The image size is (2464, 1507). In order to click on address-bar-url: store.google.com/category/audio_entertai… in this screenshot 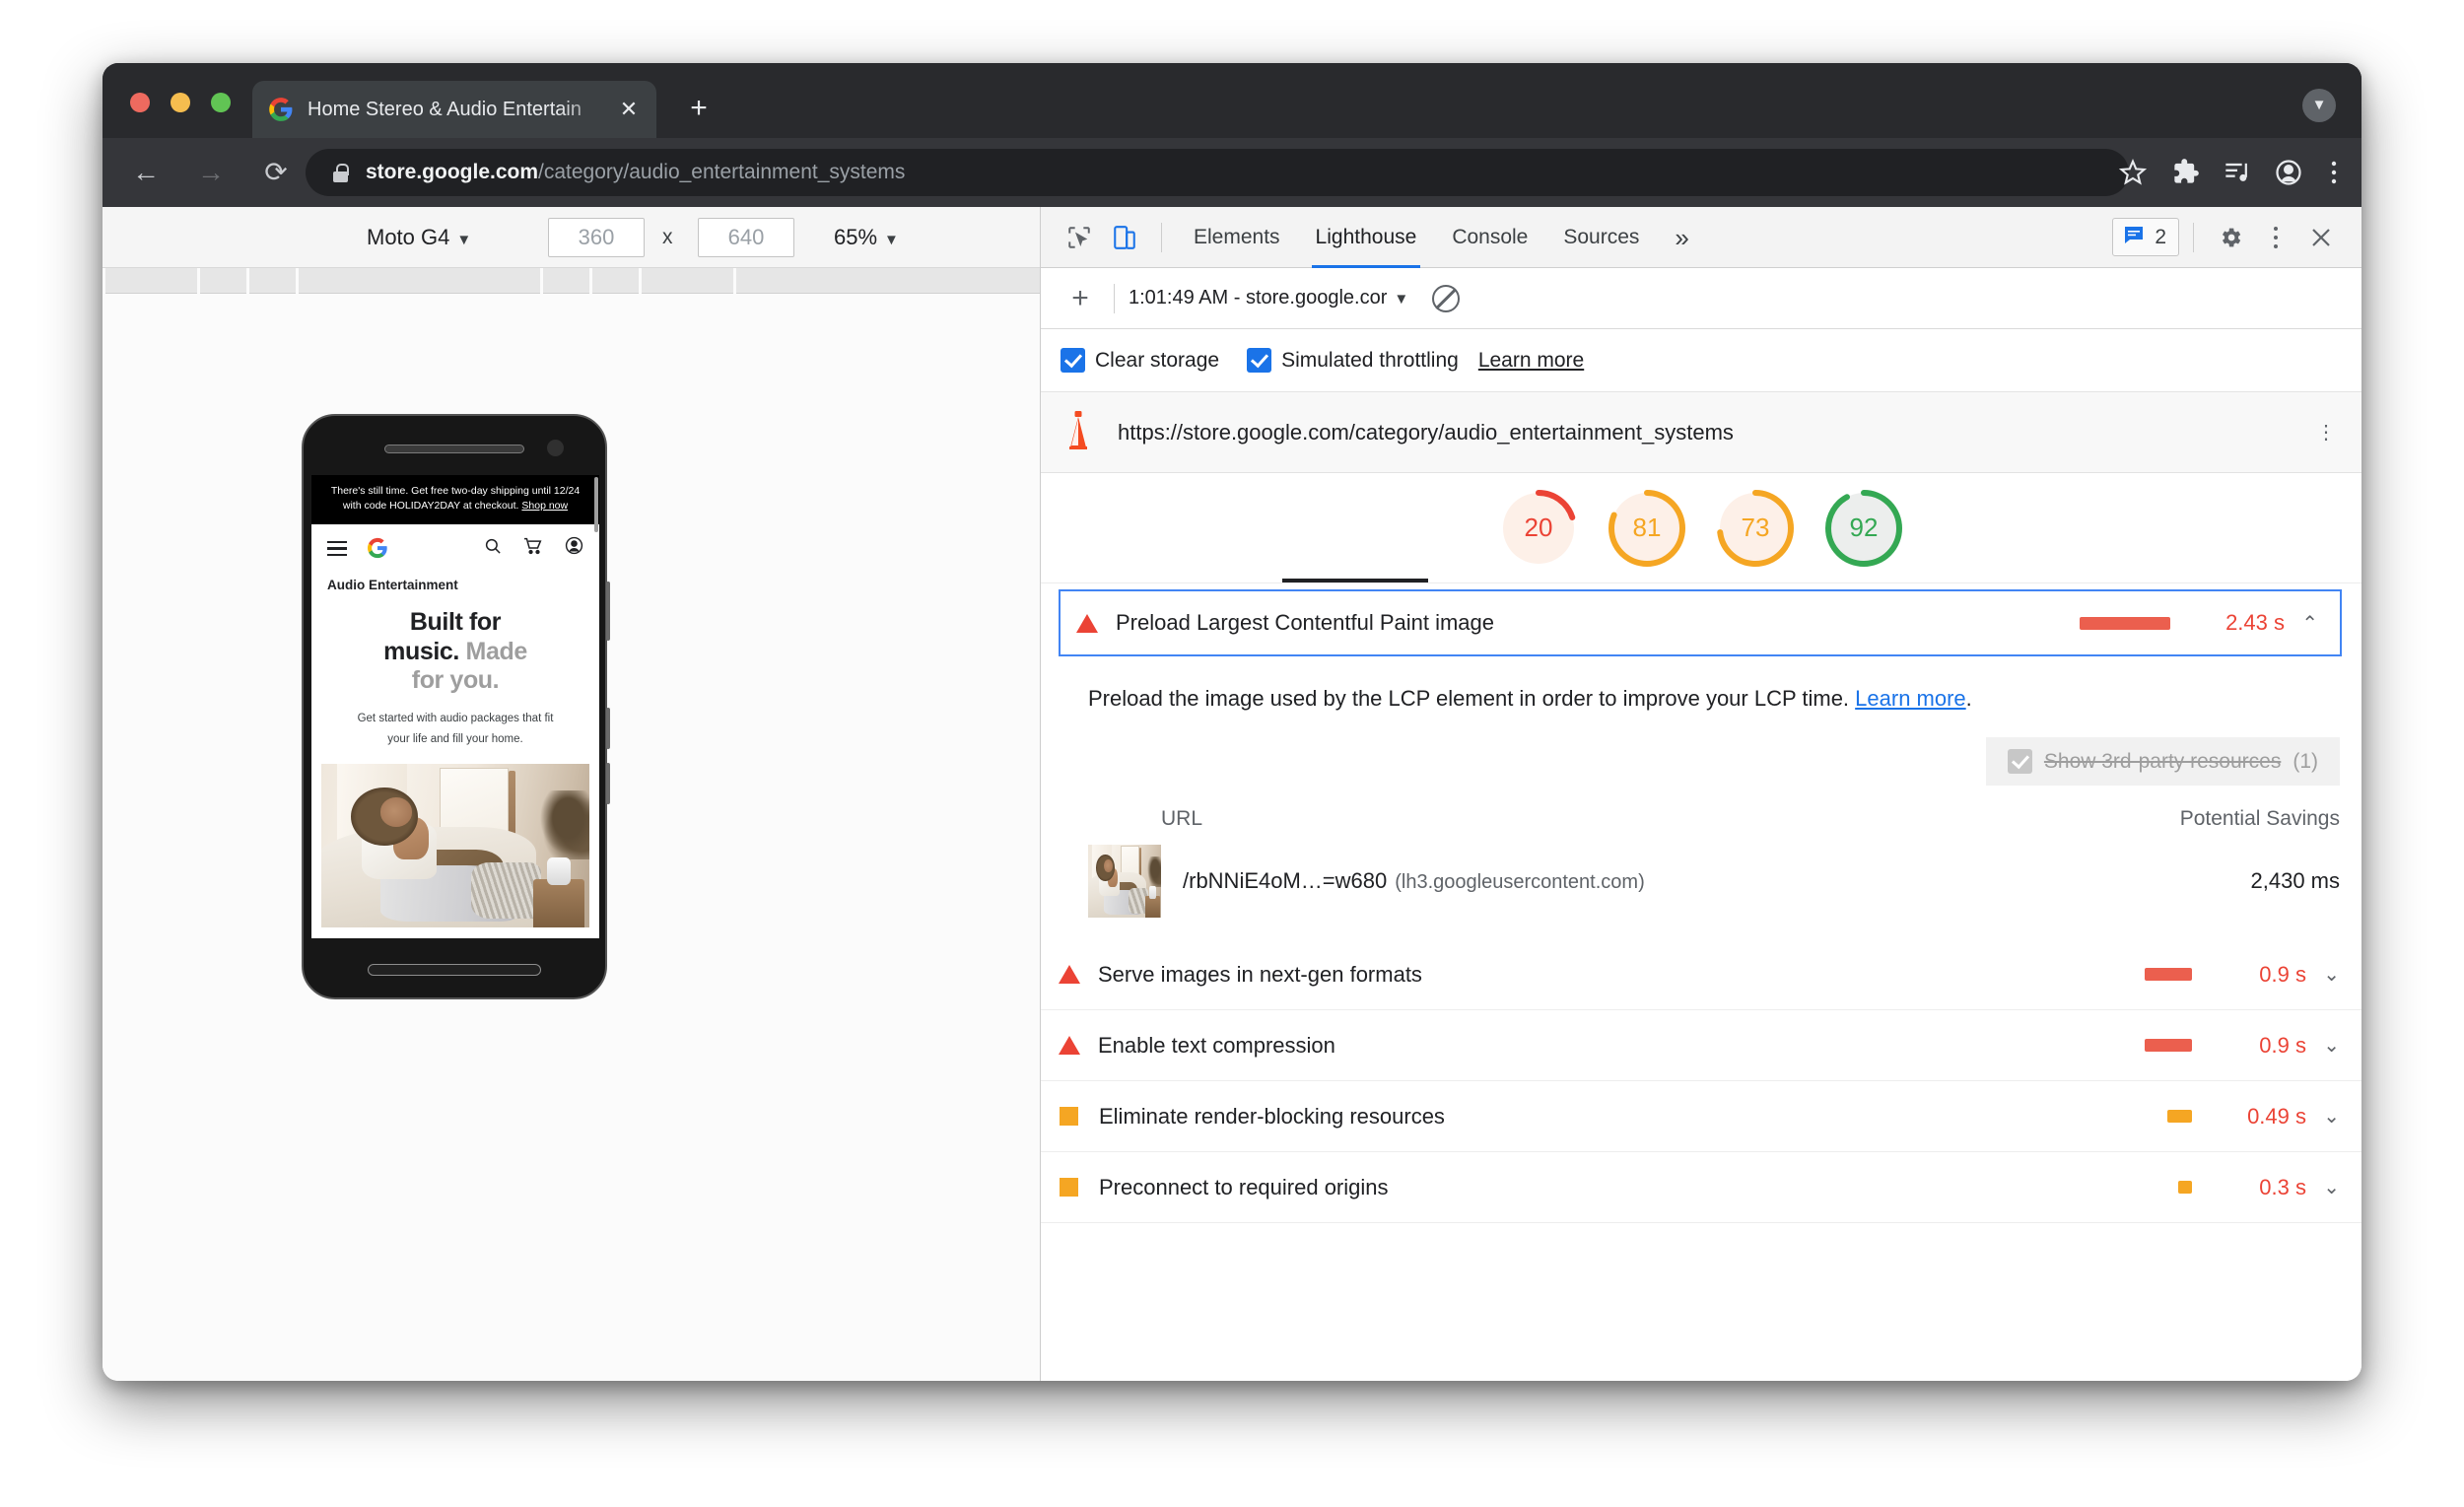, I will do `click(635, 172)`.